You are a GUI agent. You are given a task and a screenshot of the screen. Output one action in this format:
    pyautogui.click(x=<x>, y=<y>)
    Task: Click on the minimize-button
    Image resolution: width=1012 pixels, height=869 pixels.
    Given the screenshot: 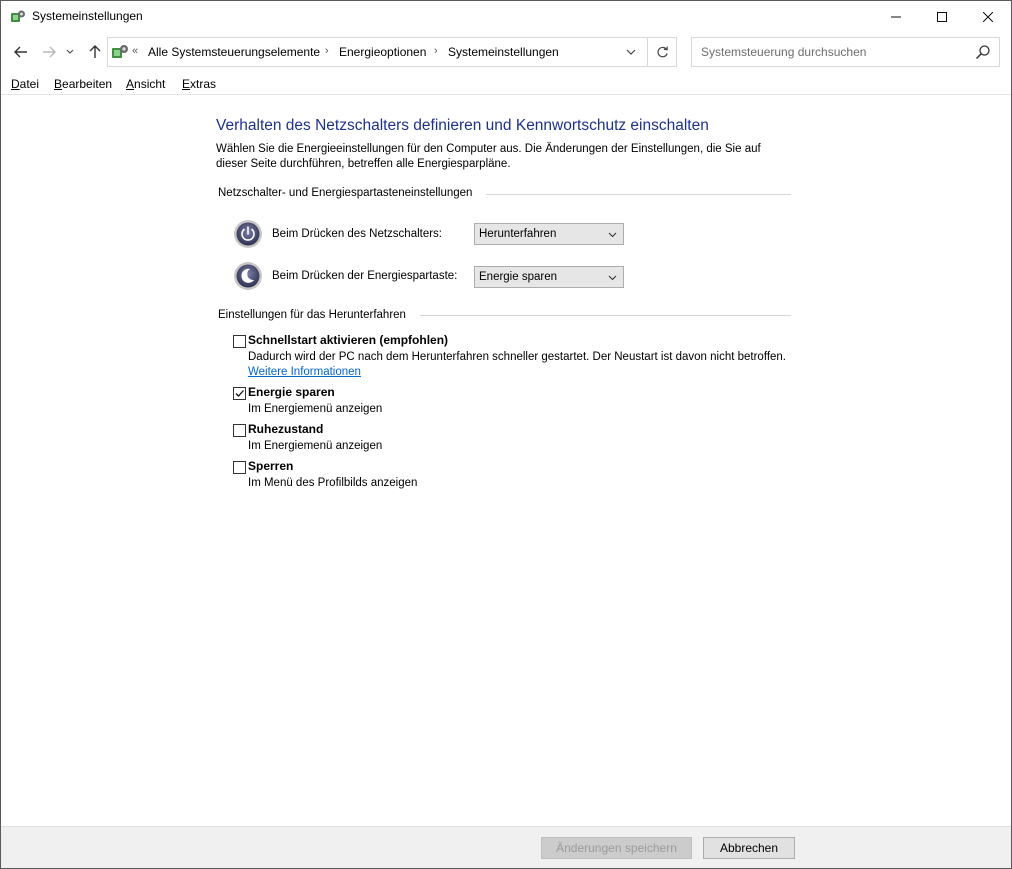 What is the action you would take?
    pyautogui.click(x=896, y=16)
    